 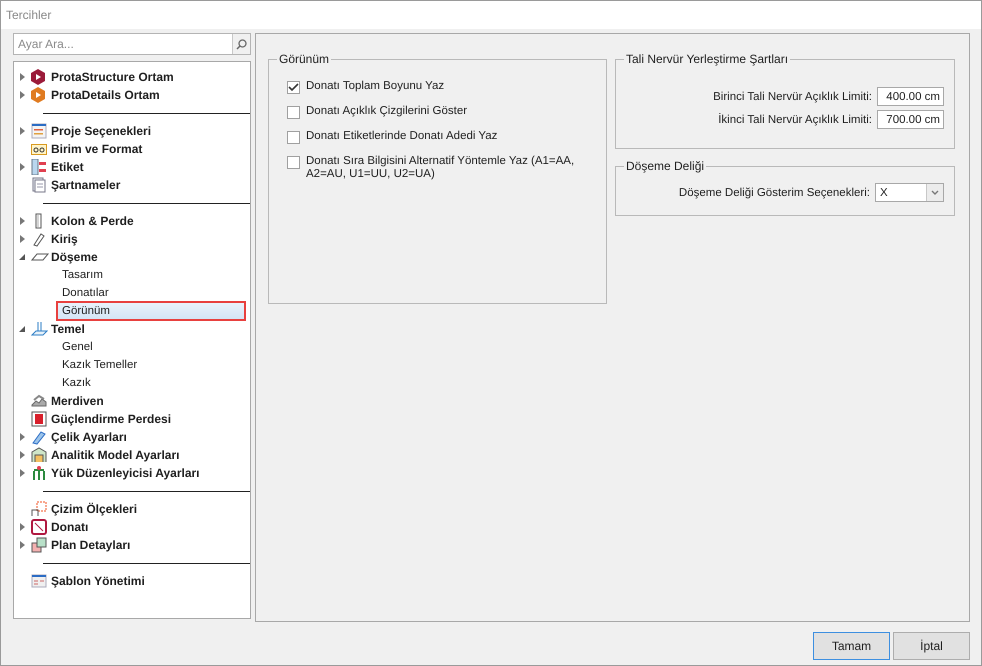 What do you see at coordinates (112, 77) in the screenshot?
I see `tree-item: ProtaStructure Ortam` at bounding box center [112, 77].